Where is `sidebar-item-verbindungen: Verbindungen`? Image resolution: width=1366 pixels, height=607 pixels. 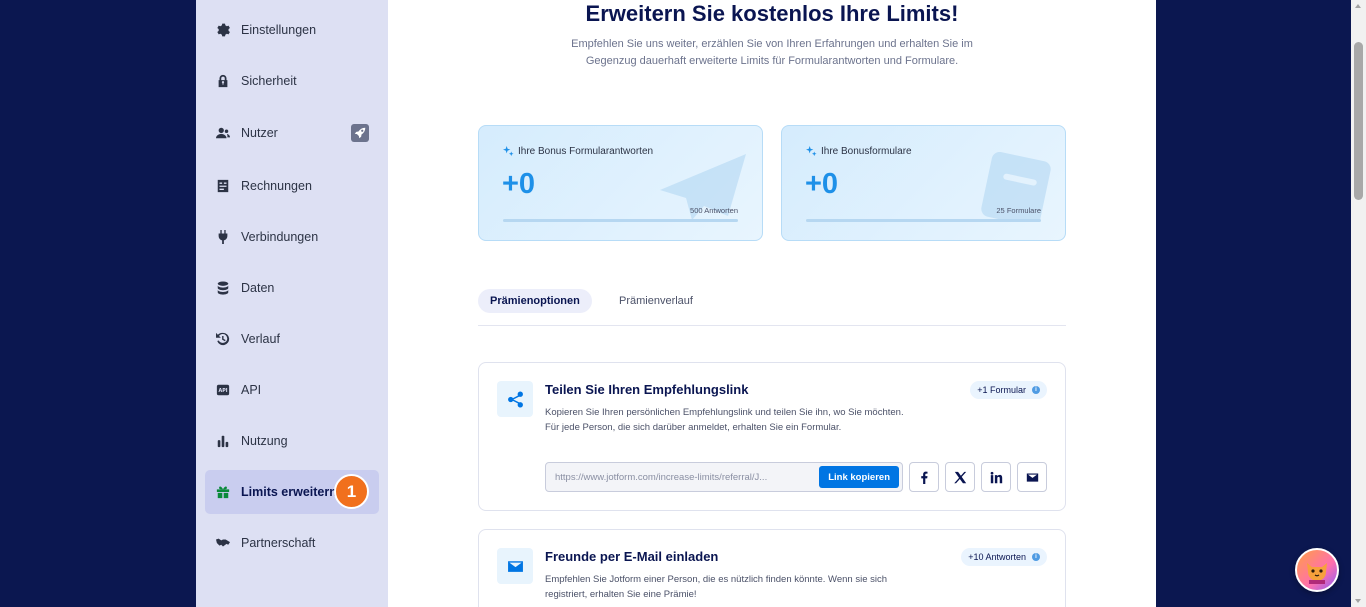 sidebar-item-verbindungen: Verbindungen is located at coordinates (292, 237).